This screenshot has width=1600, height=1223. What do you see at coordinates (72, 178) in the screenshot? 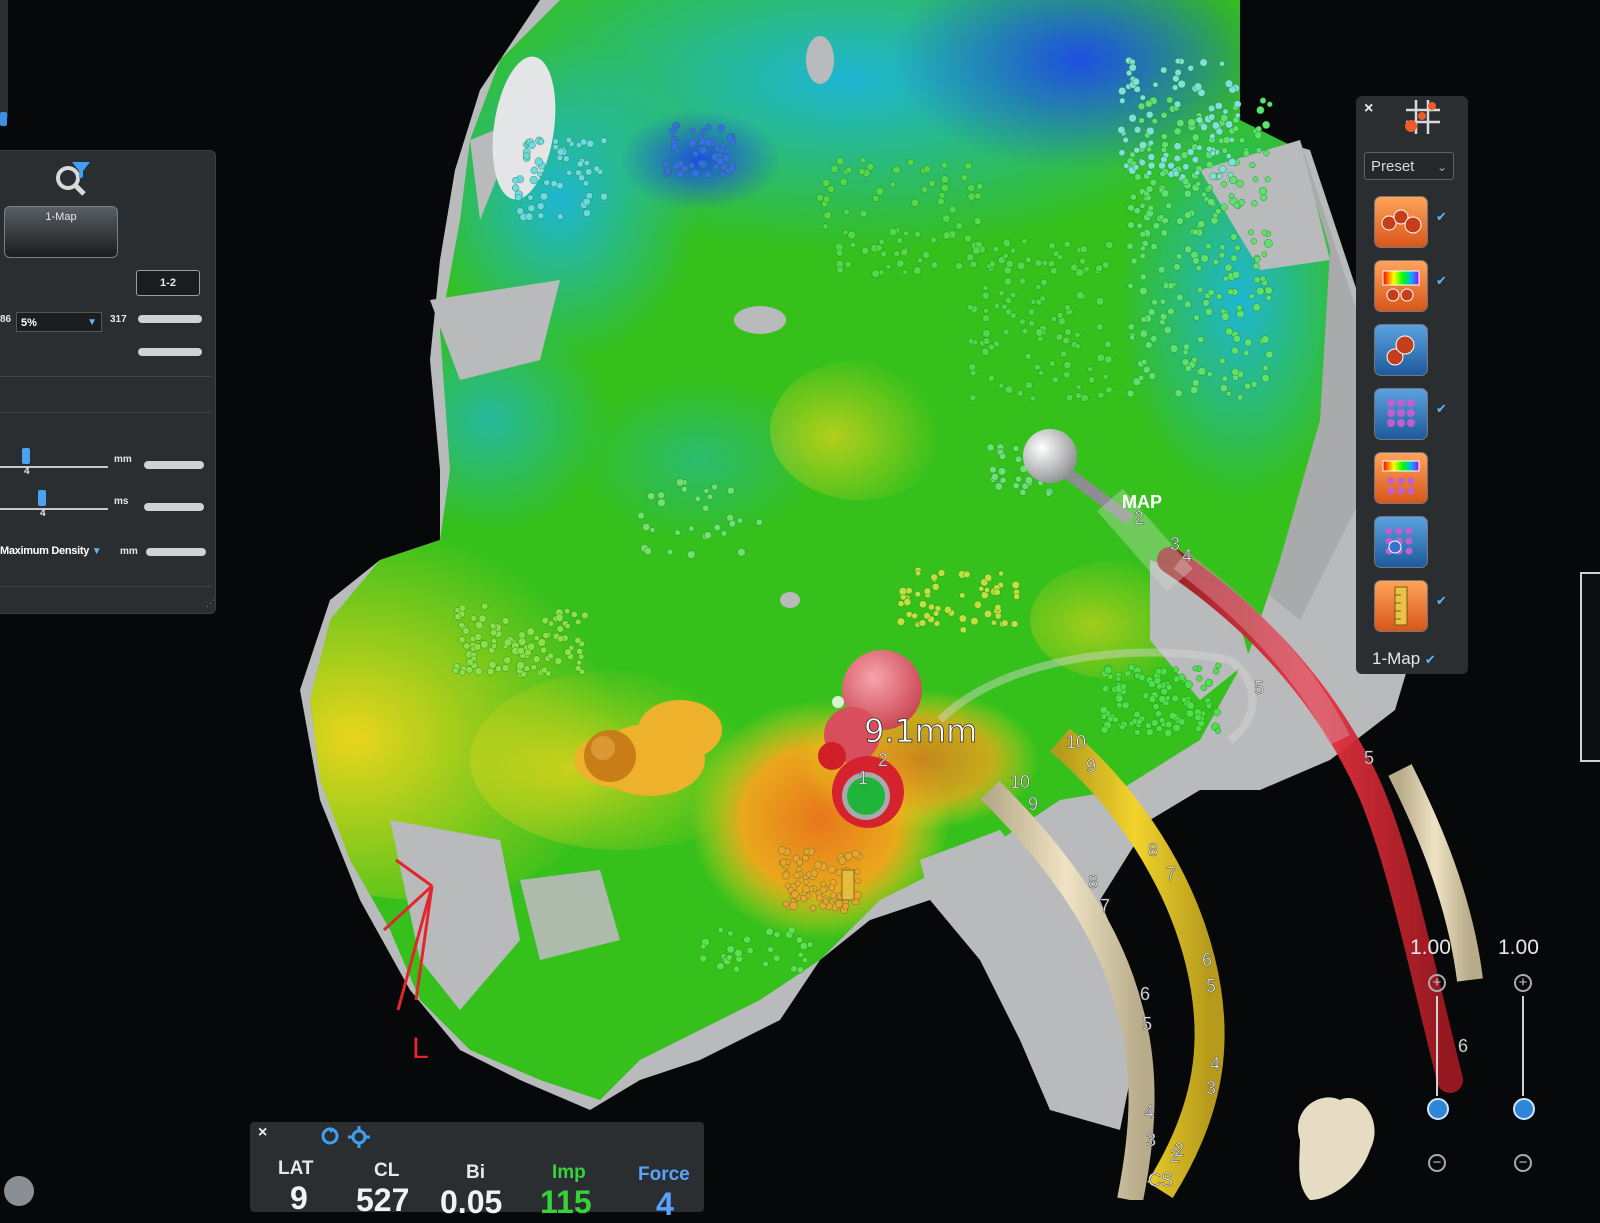
I see `filter-search-icon` at bounding box center [72, 178].